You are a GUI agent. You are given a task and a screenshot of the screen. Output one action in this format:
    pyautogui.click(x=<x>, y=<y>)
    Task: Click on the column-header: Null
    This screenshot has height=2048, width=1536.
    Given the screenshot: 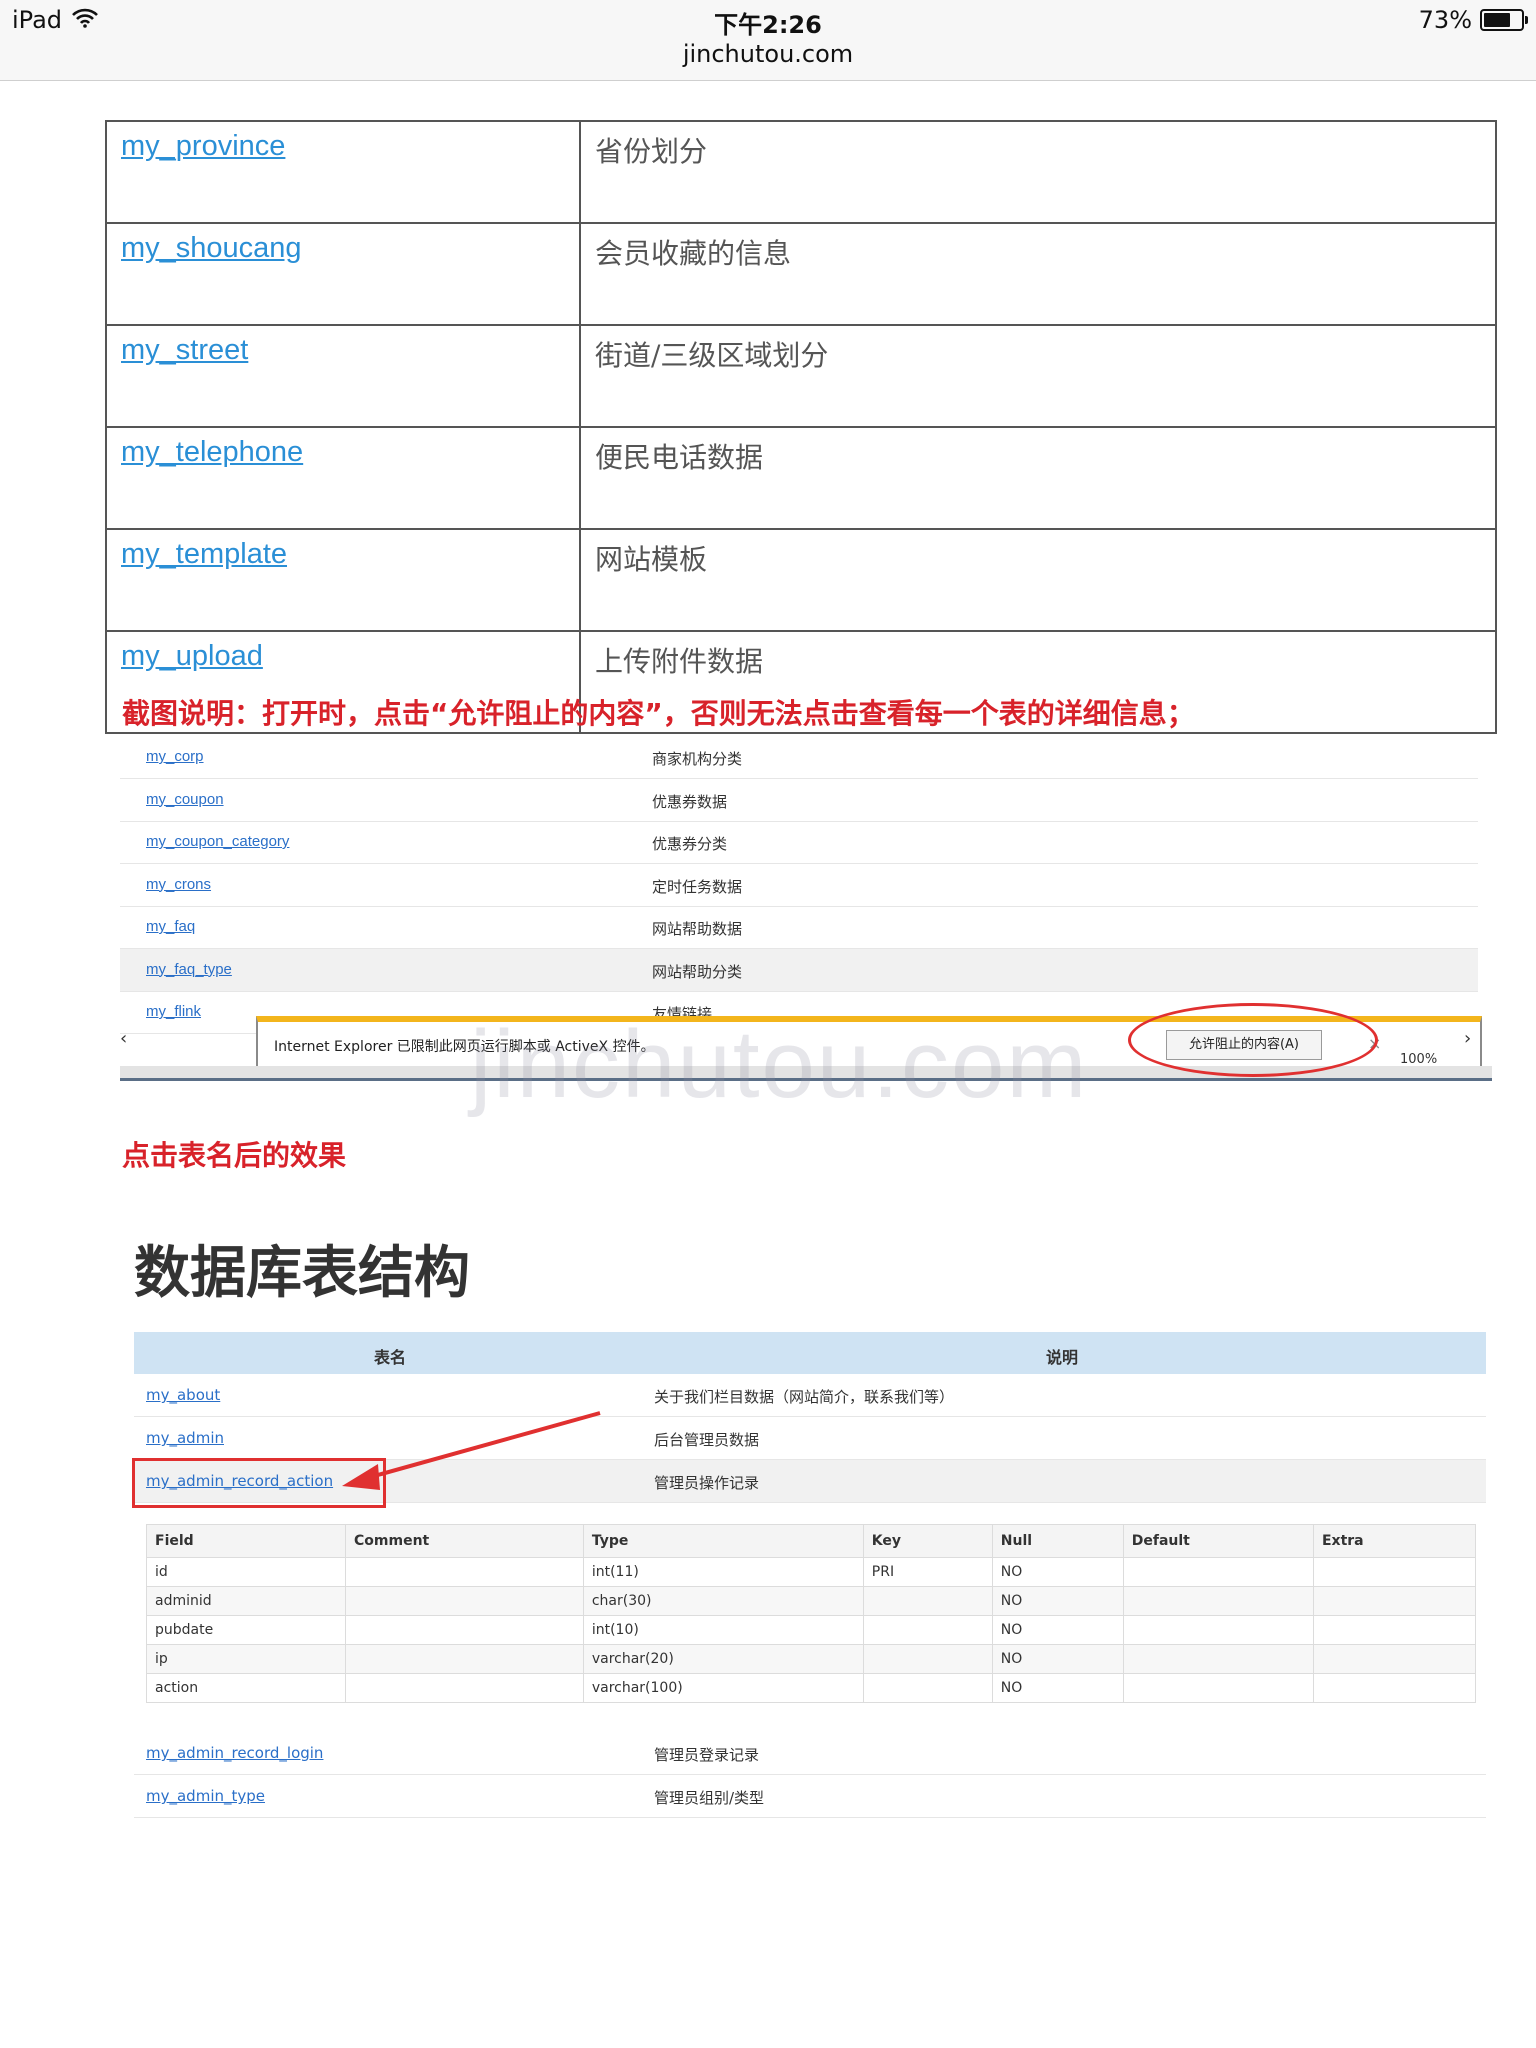 What is the action you would take?
    pyautogui.click(x=1057, y=1541)
    